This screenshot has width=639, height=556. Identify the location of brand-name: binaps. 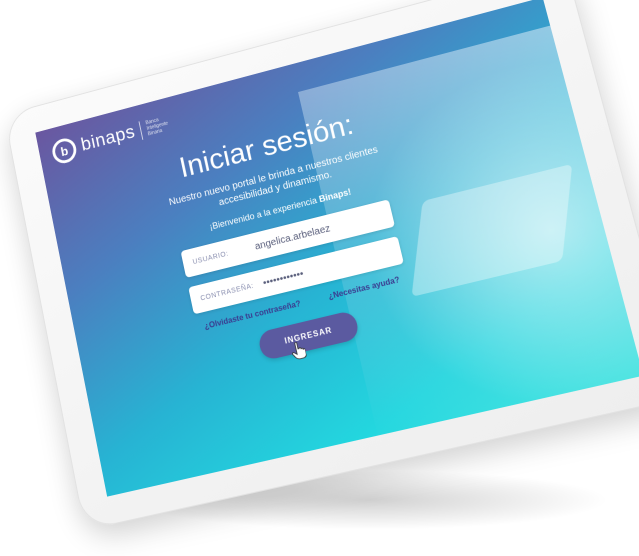
(108, 139).